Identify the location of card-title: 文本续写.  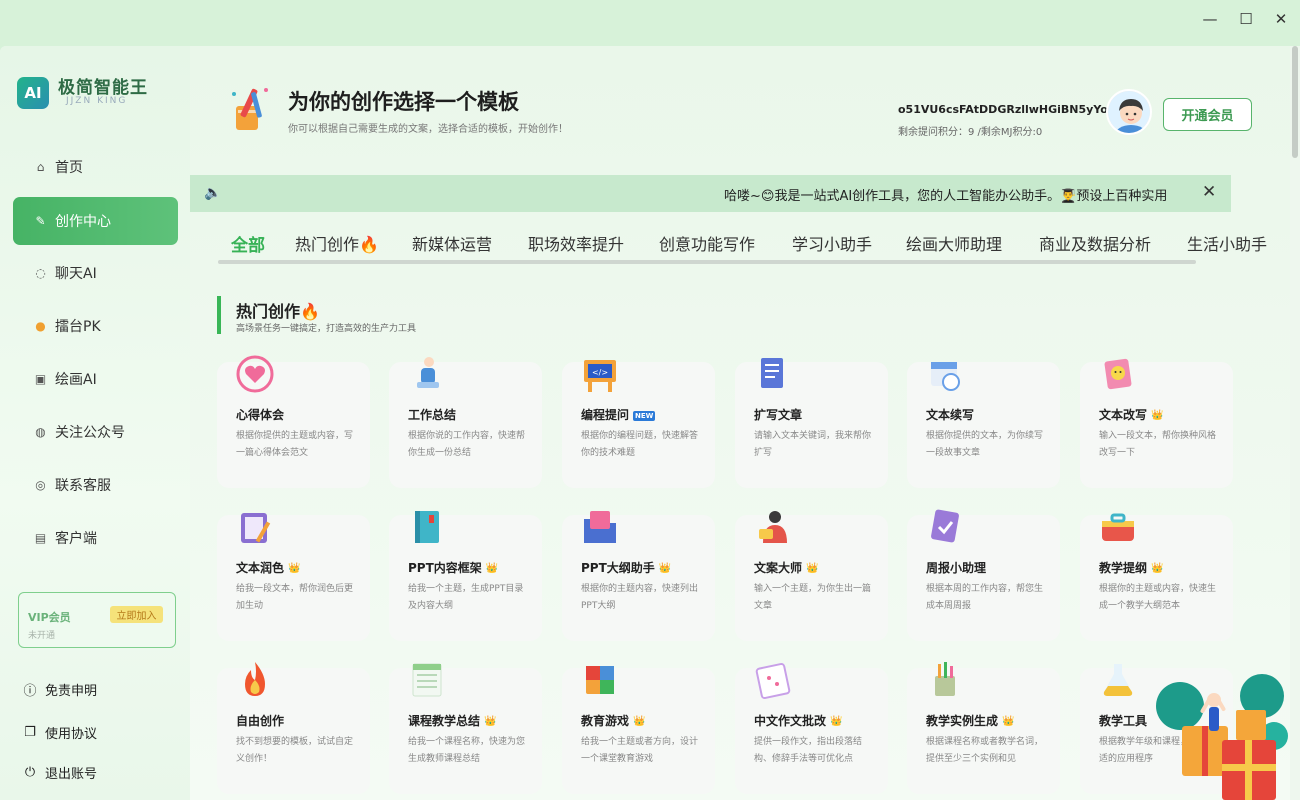
(950, 414).